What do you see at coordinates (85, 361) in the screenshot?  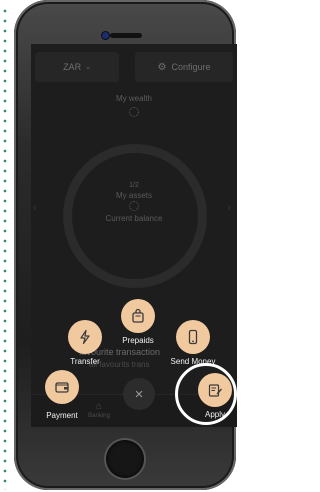 I see `transfer-label: Transfer` at bounding box center [85, 361].